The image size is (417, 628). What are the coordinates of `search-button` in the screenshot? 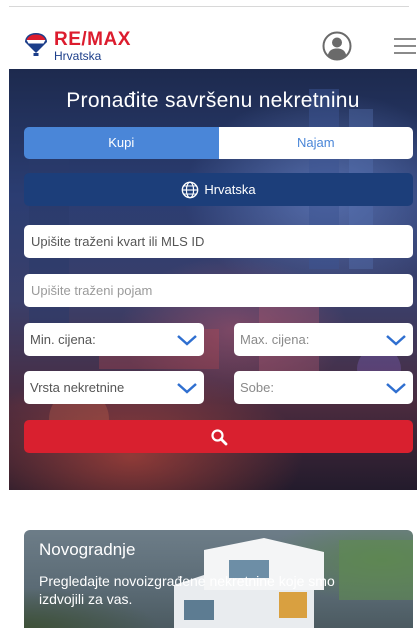 It's located at (218, 436).